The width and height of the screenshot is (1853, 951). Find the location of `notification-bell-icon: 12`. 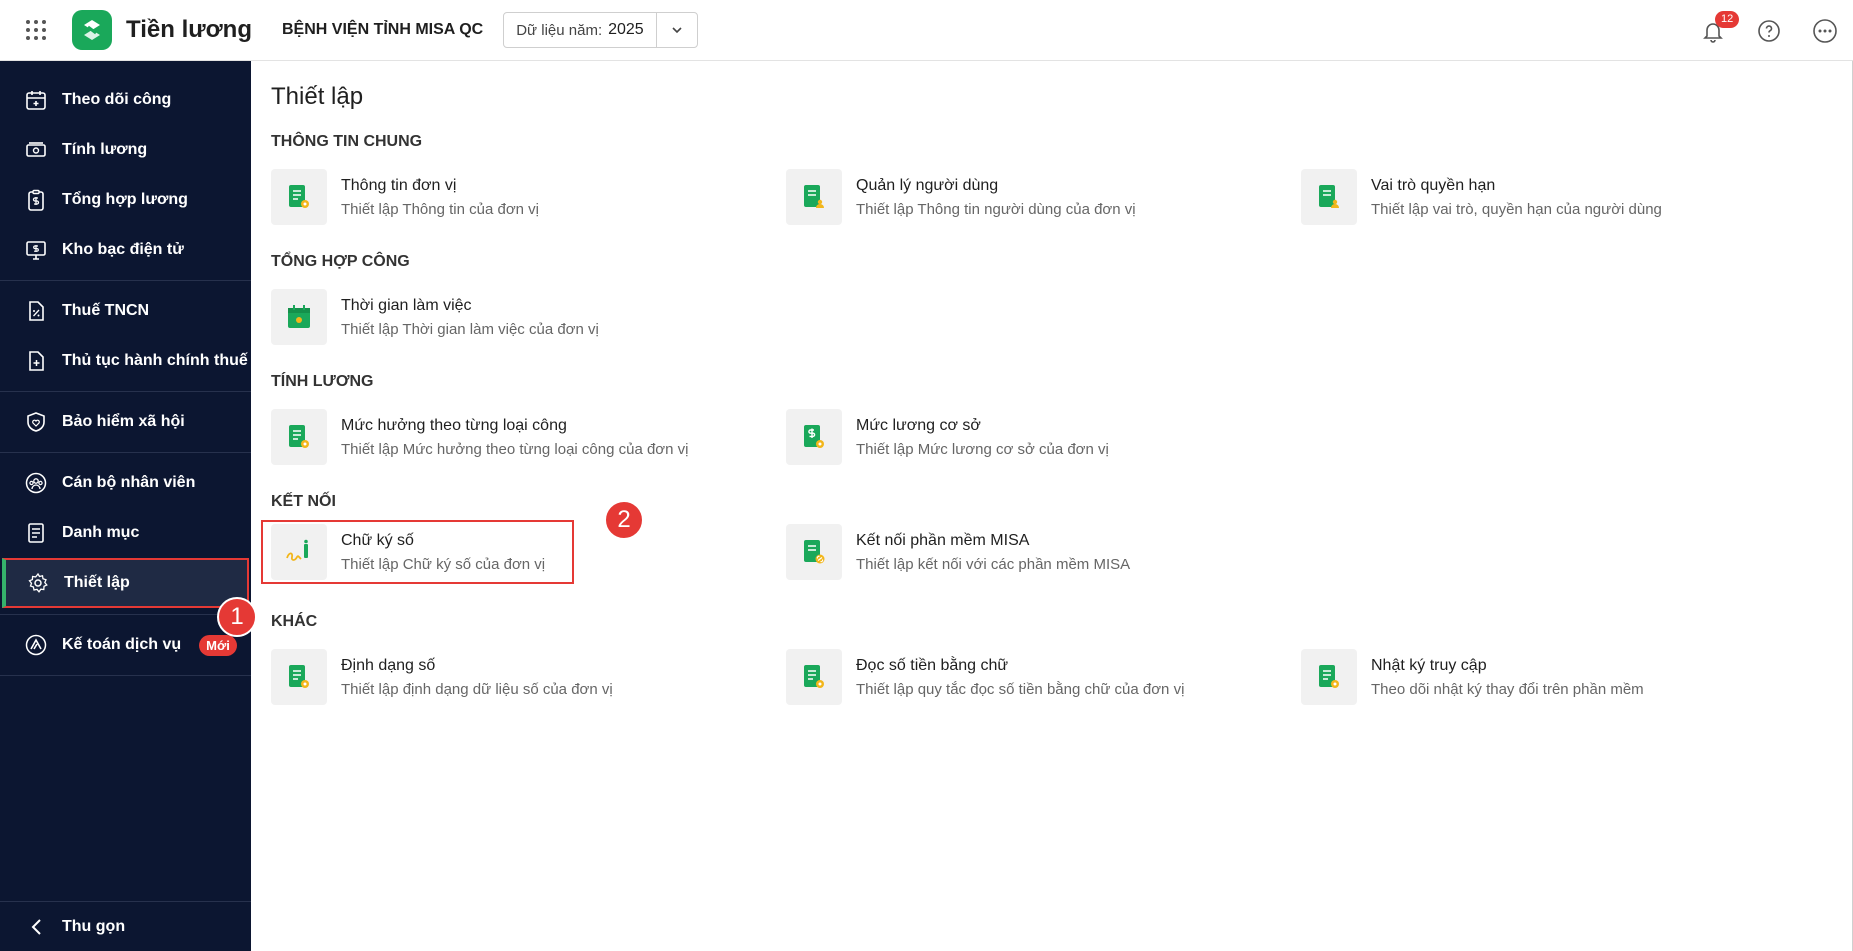

notification-bell-icon: 12 is located at coordinates (1713, 30).